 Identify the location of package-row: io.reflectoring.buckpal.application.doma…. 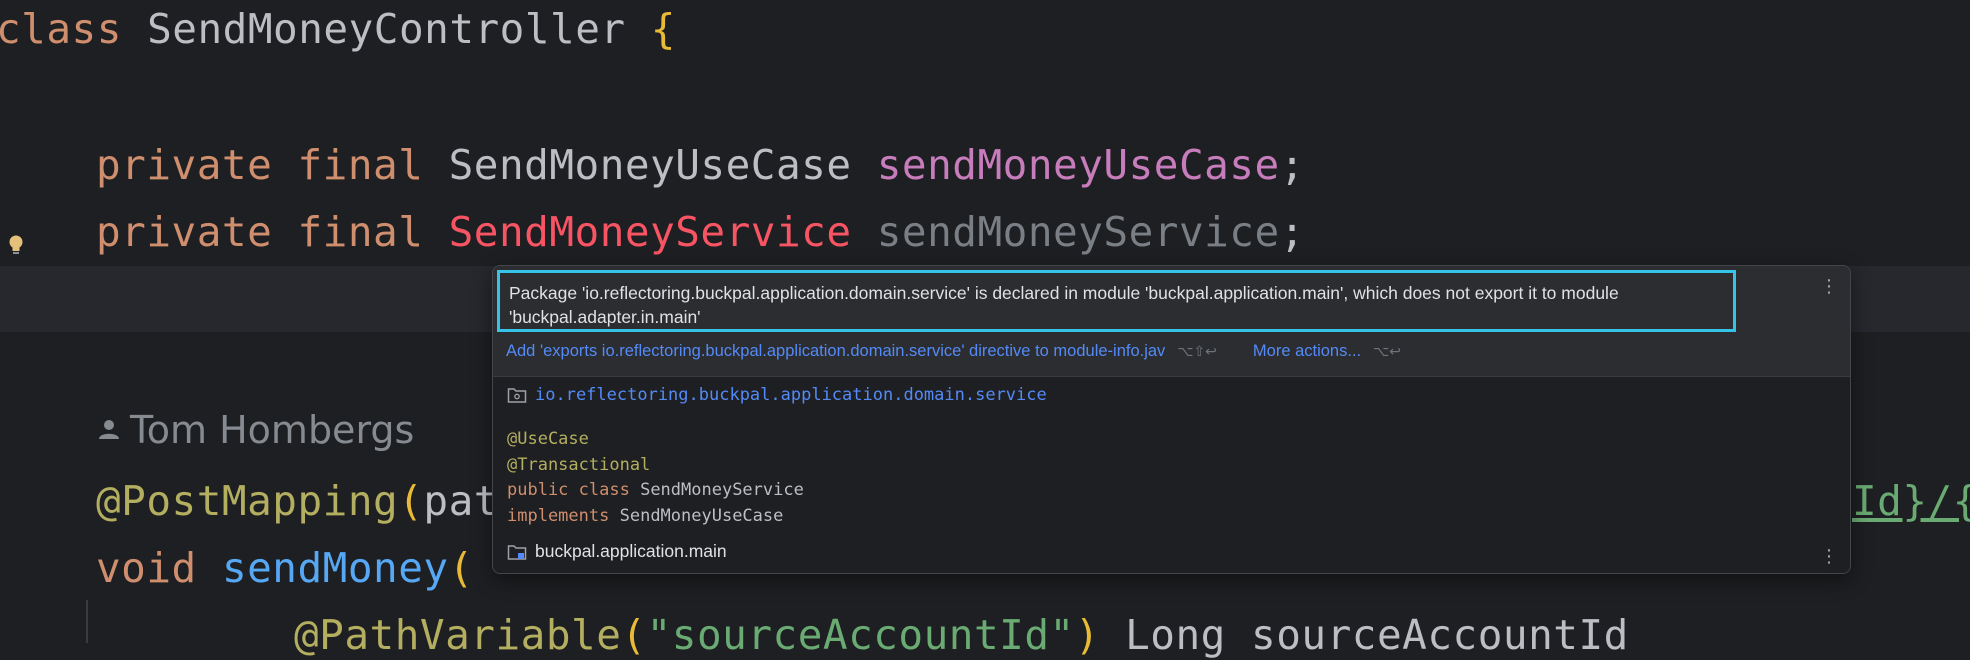
(777, 395).